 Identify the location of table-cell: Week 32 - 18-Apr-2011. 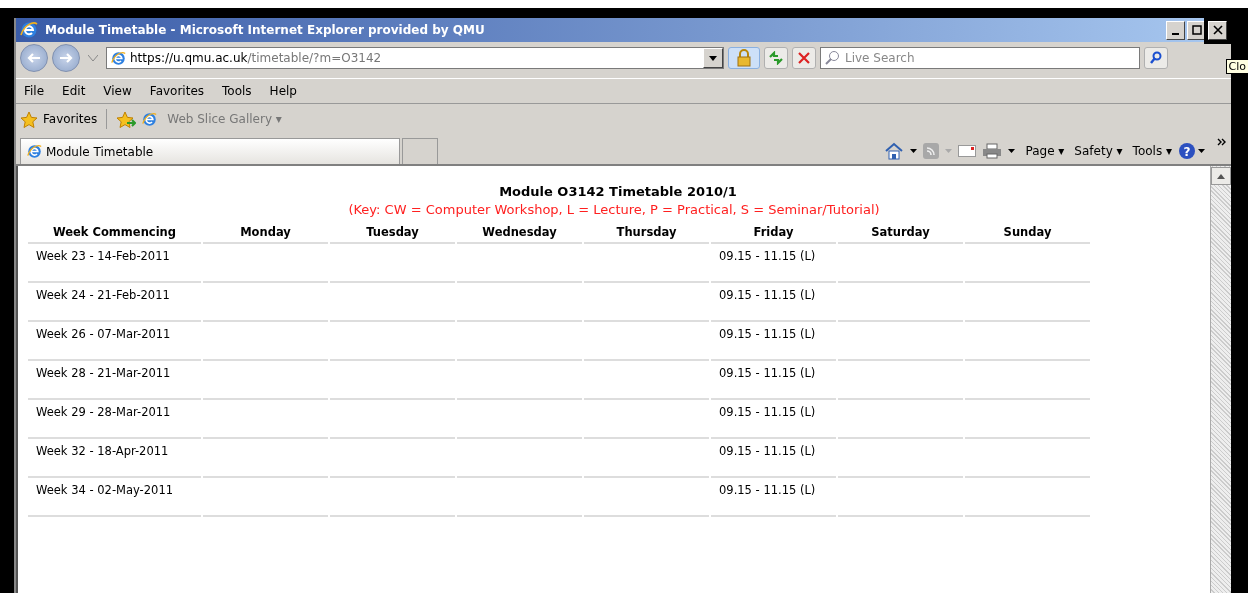
(102, 451).